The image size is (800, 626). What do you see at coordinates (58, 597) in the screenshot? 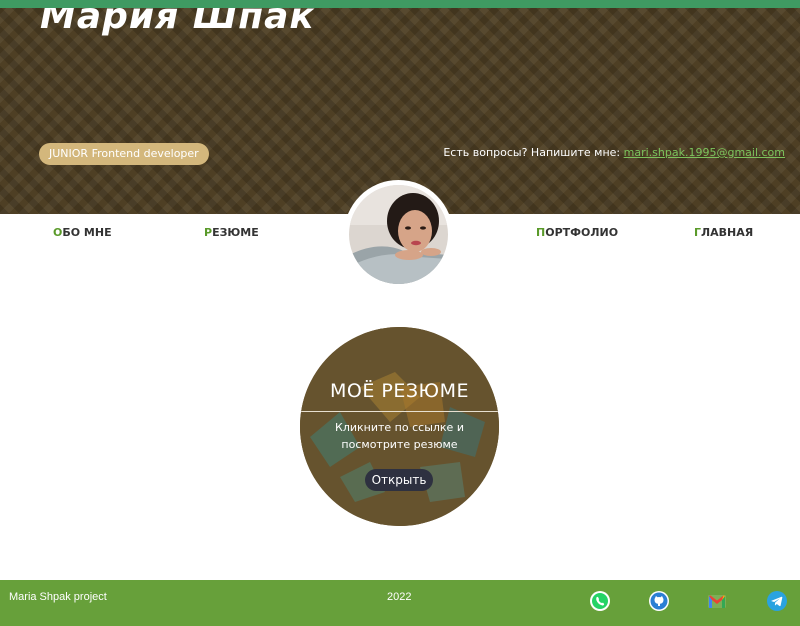
I see `footer-project-name: Maria Shpak project` at bounding box center [58, 597].